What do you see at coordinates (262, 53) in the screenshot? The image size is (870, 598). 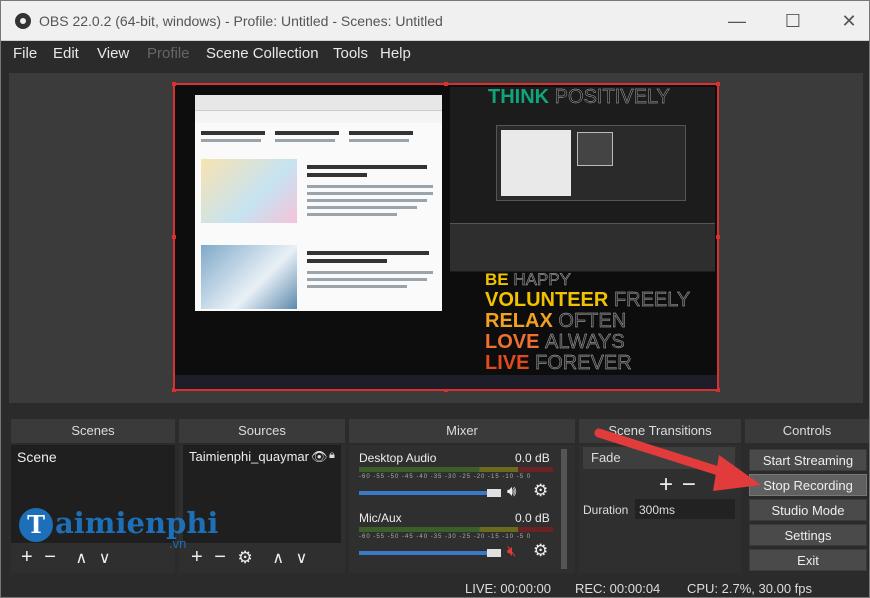 I see `menu-scene-collection: Scene Collection` at bounding box center [262, 53].